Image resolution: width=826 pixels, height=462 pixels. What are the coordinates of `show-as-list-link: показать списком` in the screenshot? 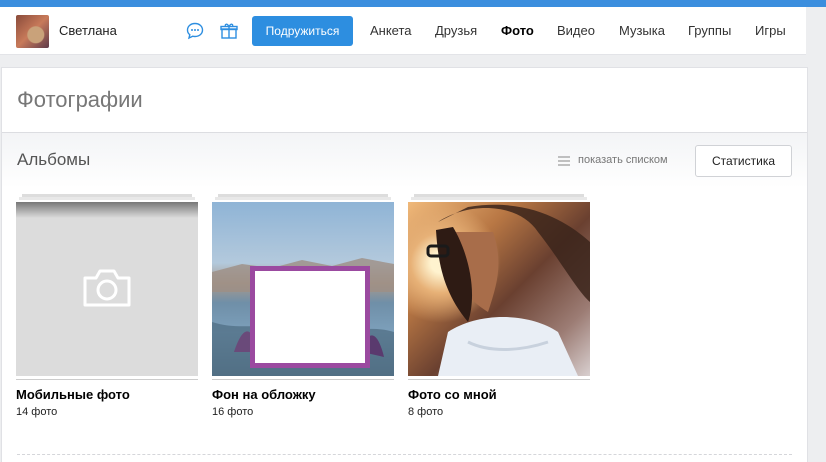 It's located at (623, 160).